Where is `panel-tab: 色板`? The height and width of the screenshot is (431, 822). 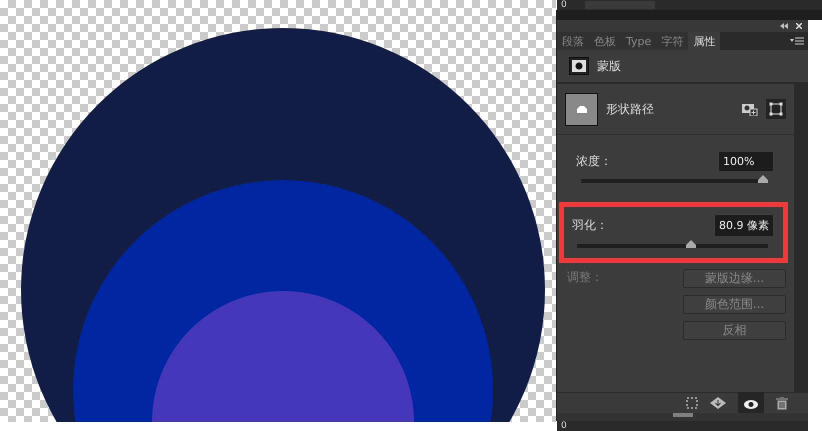
panel-tab: 色板 is located at coordinates (605, 41).